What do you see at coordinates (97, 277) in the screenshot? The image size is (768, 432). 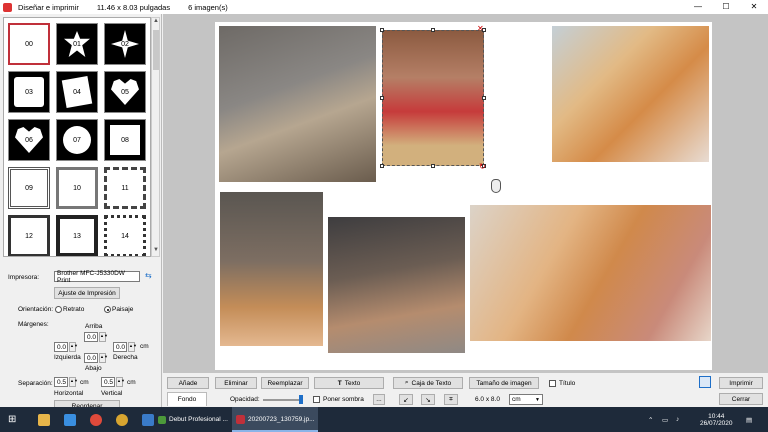 I see `printer-select: Brother MFC-J5330DW Print` at bounding box center [97, 277].